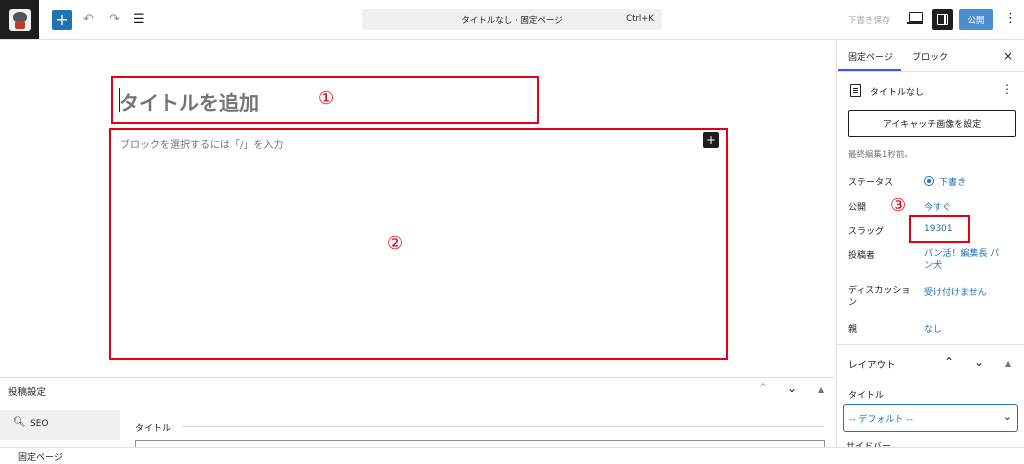 This screenshot has height=464, width=1024. What do you see at coordinates (880, 155) in the screenshot?
I see `last-edited-text: 最終編集1秒前。` at bounding box center [880, 155].